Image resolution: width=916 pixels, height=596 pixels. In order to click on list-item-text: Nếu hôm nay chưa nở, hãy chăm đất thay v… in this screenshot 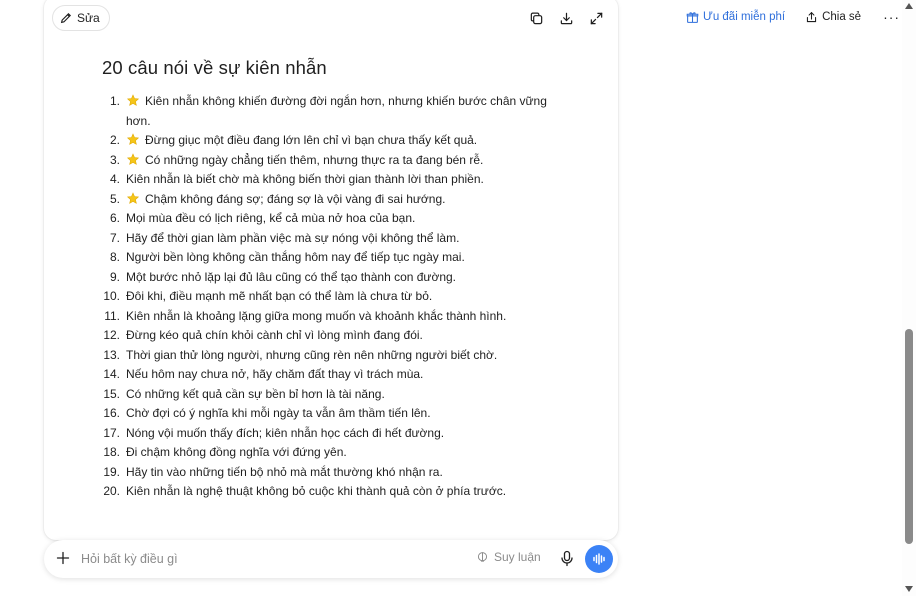, I will do `click(348, 375)`.